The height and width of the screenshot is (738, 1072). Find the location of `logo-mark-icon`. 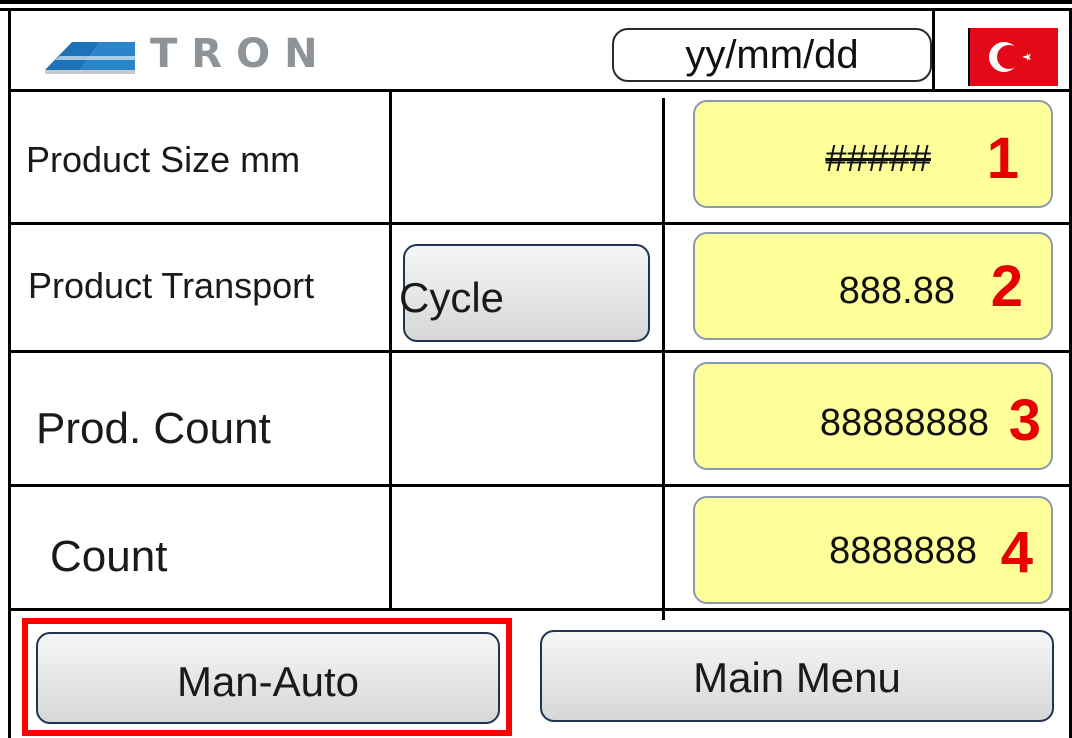

logo-mark-icon is located at coordinates (90, 58).